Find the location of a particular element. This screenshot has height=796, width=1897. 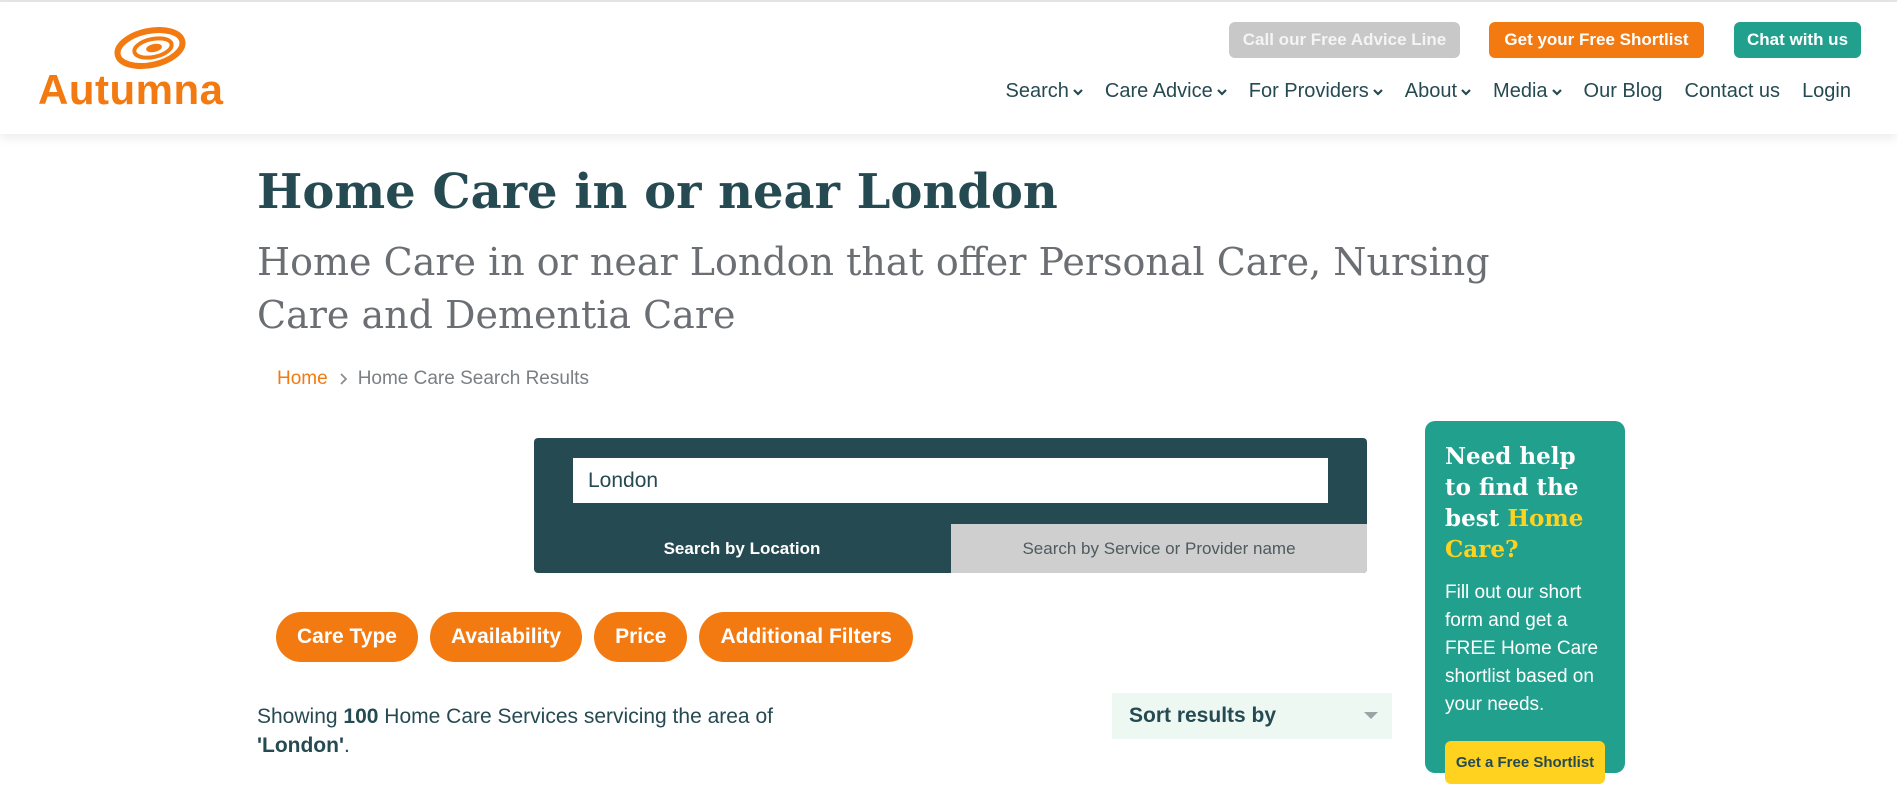

free-shortlist-button: Get your Free Shortlist is located at coordinates (1596, 40).